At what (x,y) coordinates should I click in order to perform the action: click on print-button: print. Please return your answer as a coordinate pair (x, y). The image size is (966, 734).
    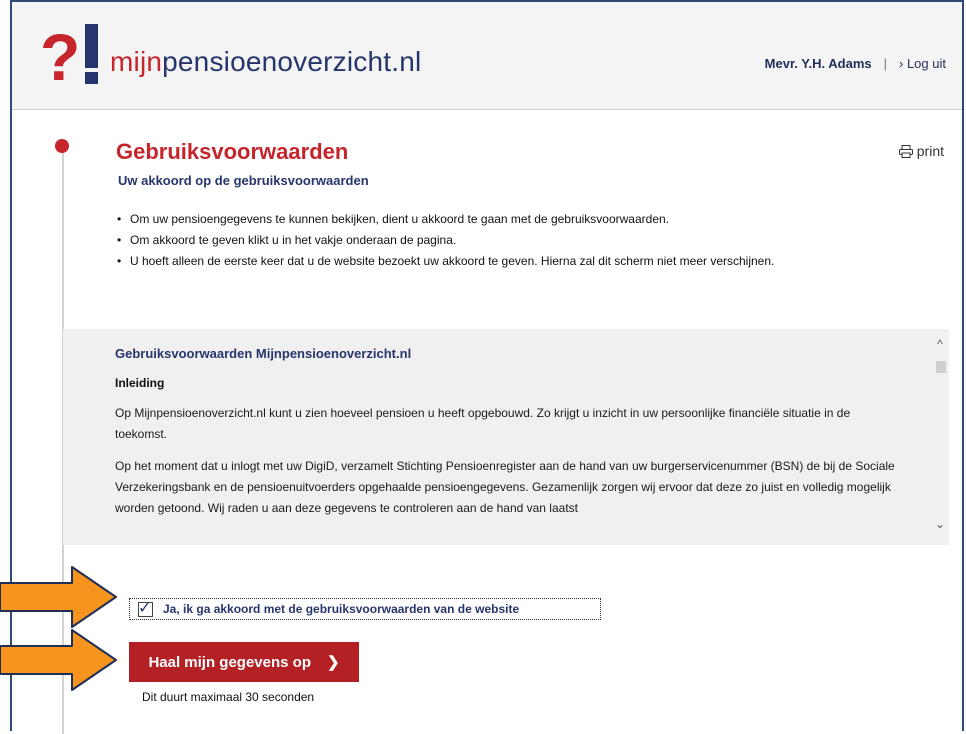
    Looking at the image, I should click on (921, 151).